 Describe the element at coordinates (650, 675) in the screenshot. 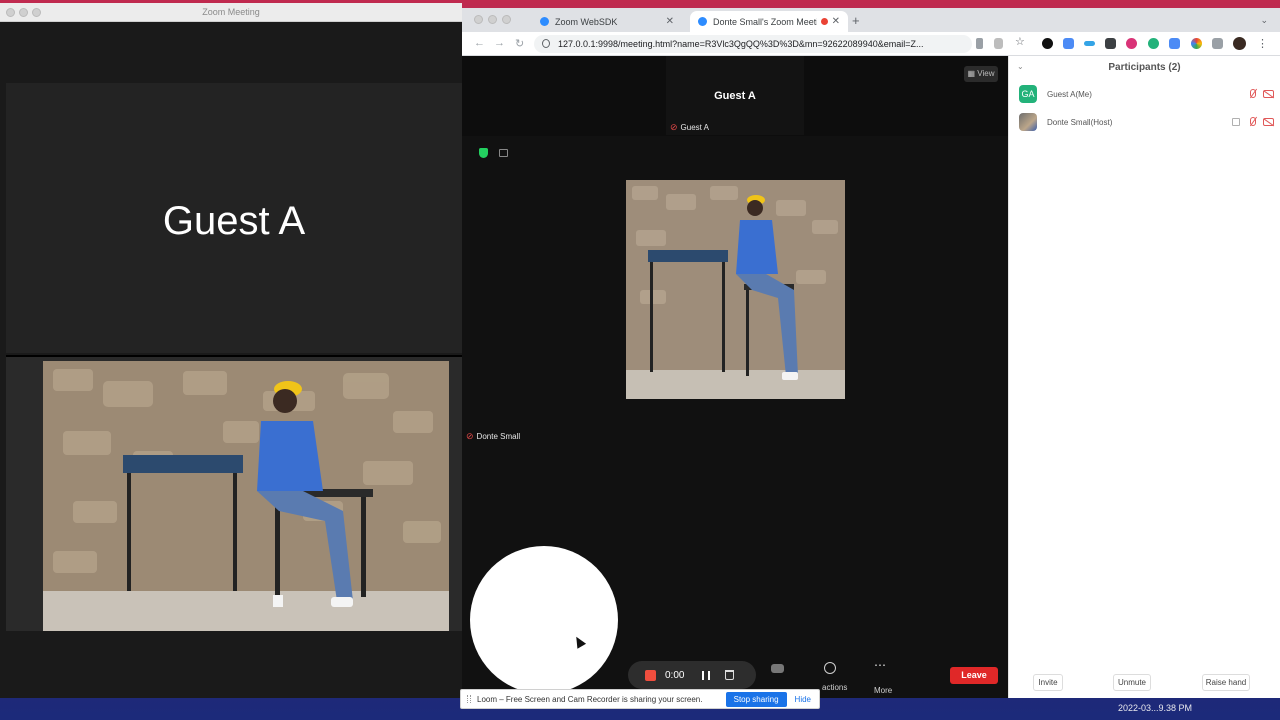

I see `stop-recording-icon` at that location.